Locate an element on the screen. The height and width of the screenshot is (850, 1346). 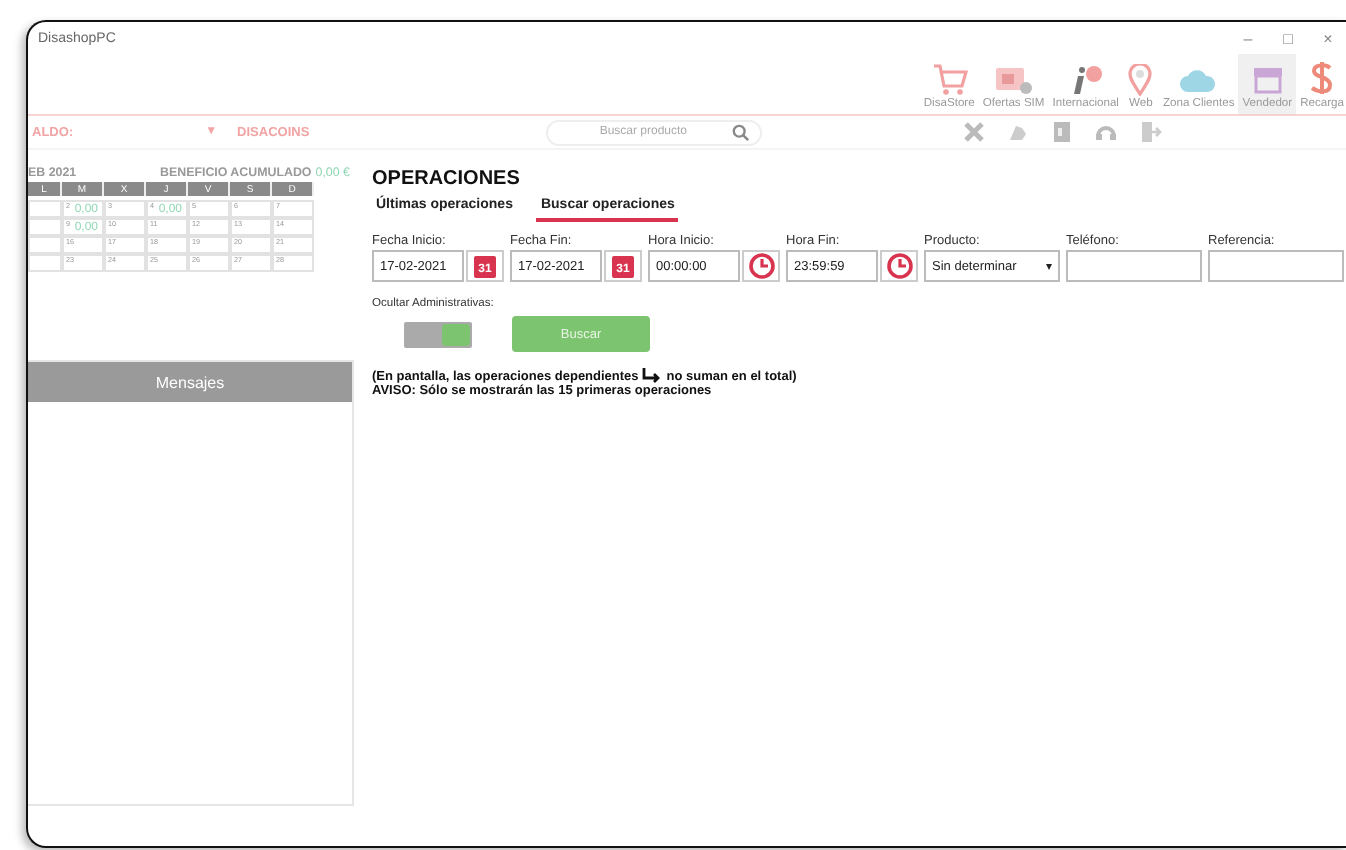
headset-icon is located at coordinates (1105, 132).